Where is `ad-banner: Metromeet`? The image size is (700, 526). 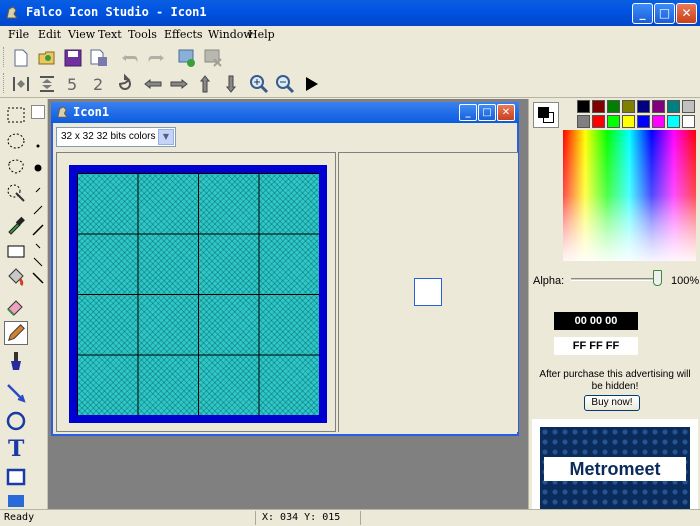
ad-banner: Metromeet is located at coordinates (615, 468).